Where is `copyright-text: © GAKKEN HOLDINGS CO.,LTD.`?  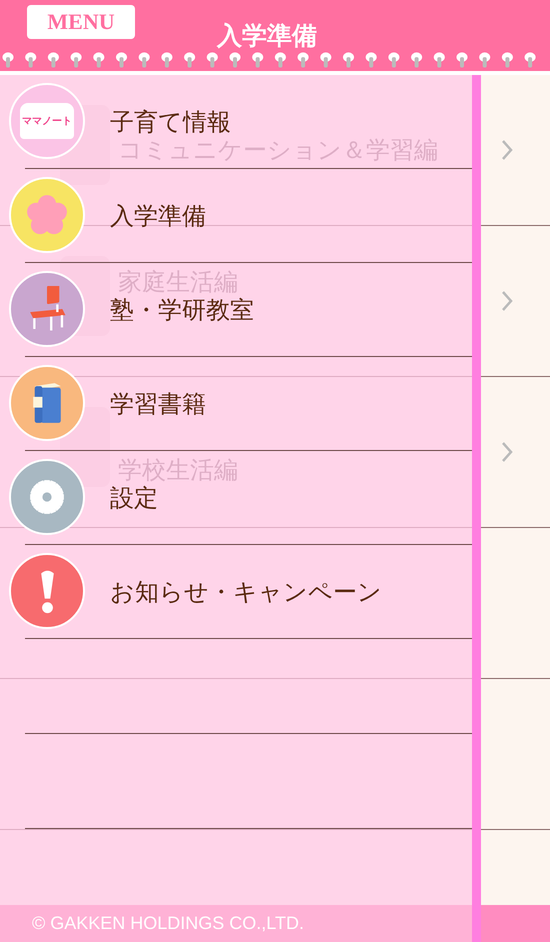 copyright-text: © GAKKEN HOLDINGS CO.,LTD. is located at coordinates (168, 923).